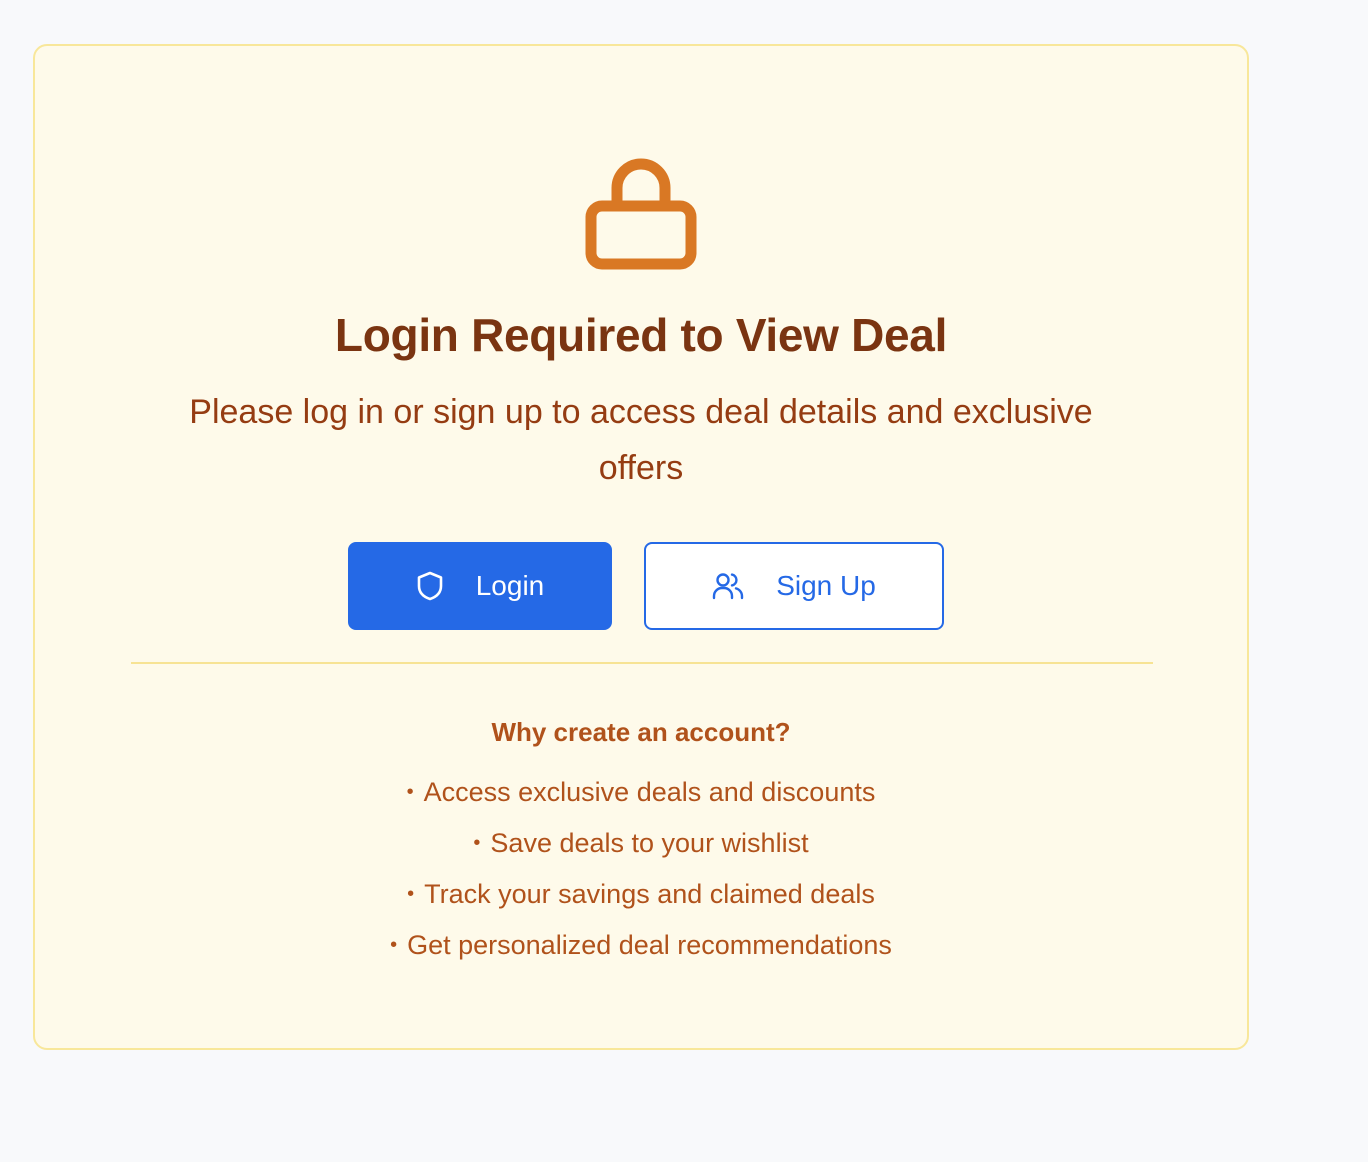 The height and width of the screenshot is (1162, 1368). I want to click on lock-icon, so click(641, 214).